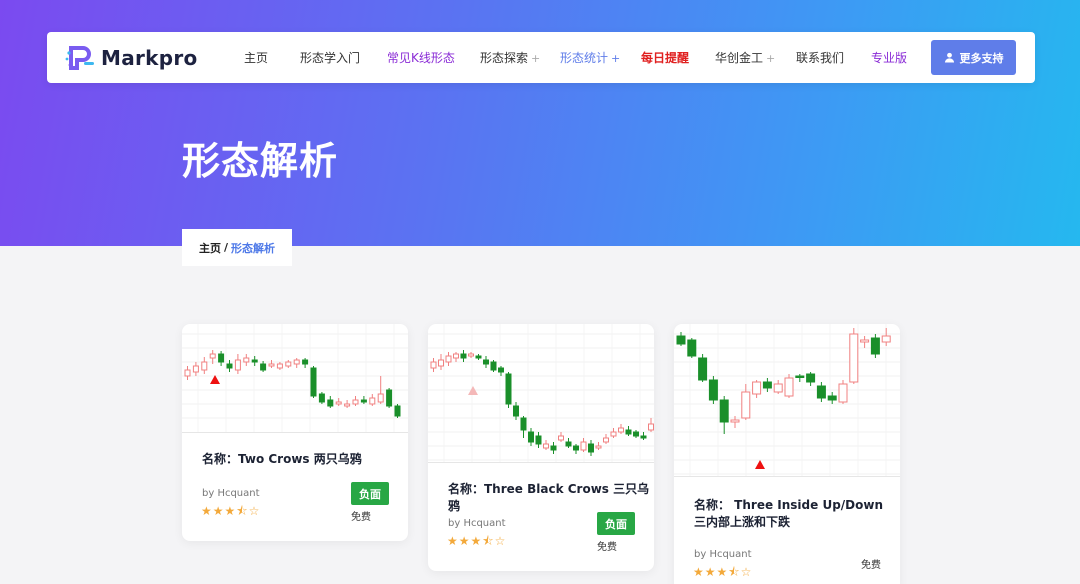 This screenshot has width=1080, height=584. What do you see at coordinates (665, 57) in the screenshot?
I see `nav-item-daily-alert: 每日提醒` at bounding box center [665, 57].